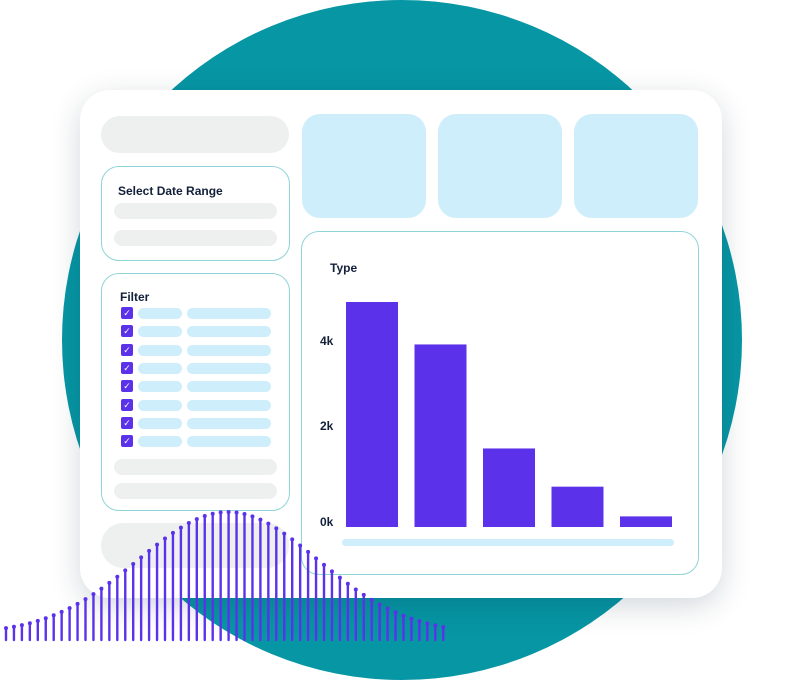 This screenshot has height=681, width=801. What do you see at coordinates (225, 576) in the screenshot?
I see `wave-decoration` at bounding box center [225, 576].